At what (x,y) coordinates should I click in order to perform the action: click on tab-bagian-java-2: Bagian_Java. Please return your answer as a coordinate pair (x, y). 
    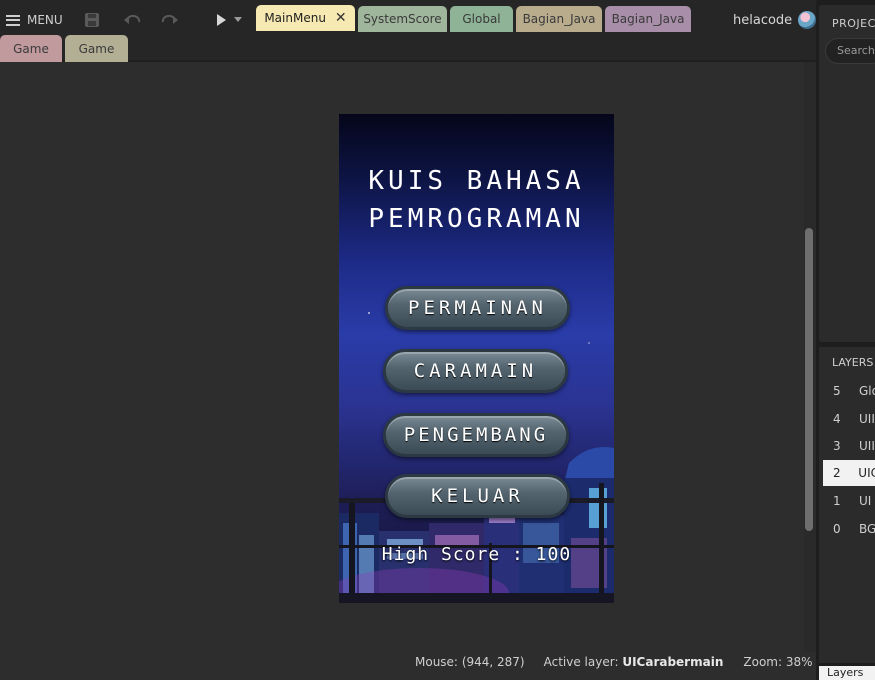
    Looking at the image, I should click on (648, 19).